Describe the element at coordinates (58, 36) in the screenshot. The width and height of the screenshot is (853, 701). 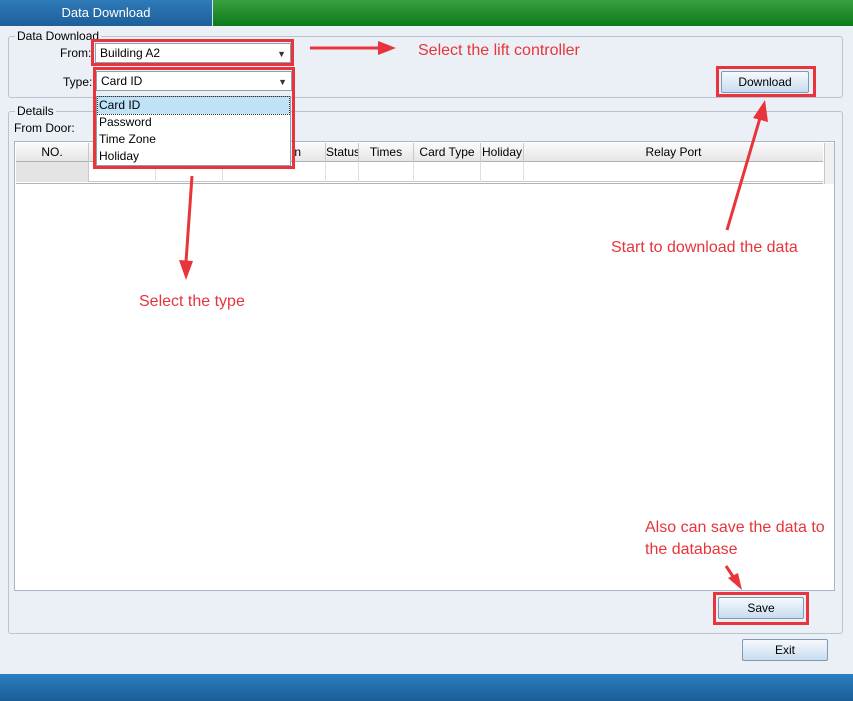
I see `data-download-legend: Data Download` at that location.